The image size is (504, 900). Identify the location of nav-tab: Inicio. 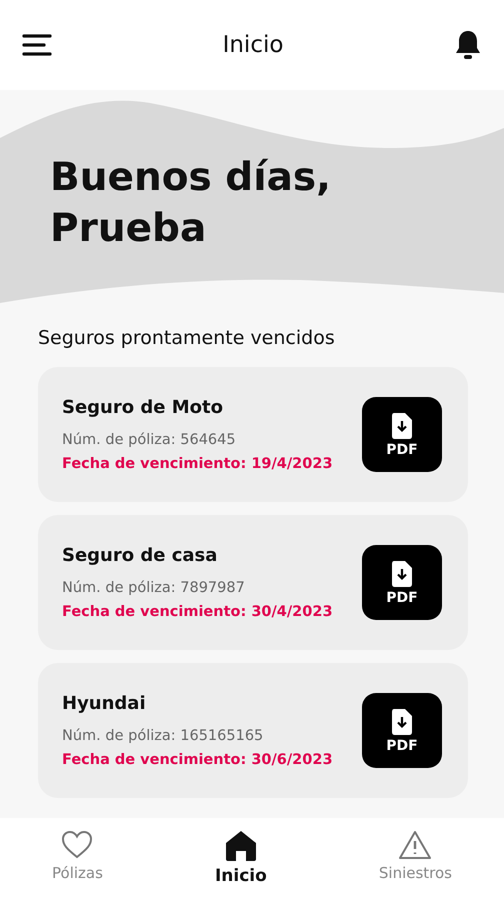
(240, 859).